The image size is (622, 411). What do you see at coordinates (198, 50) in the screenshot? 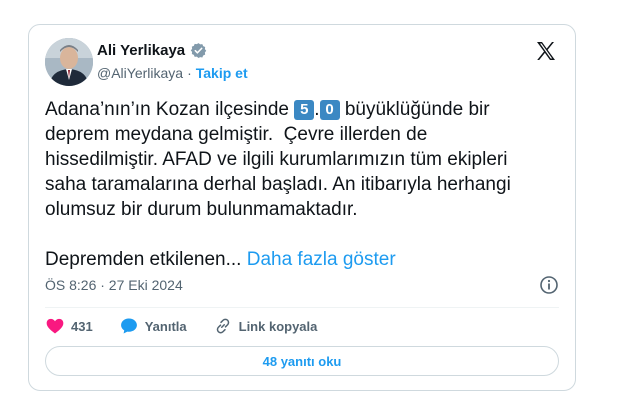
I see `verified-badge-icon` at bounding box center [198, 50].